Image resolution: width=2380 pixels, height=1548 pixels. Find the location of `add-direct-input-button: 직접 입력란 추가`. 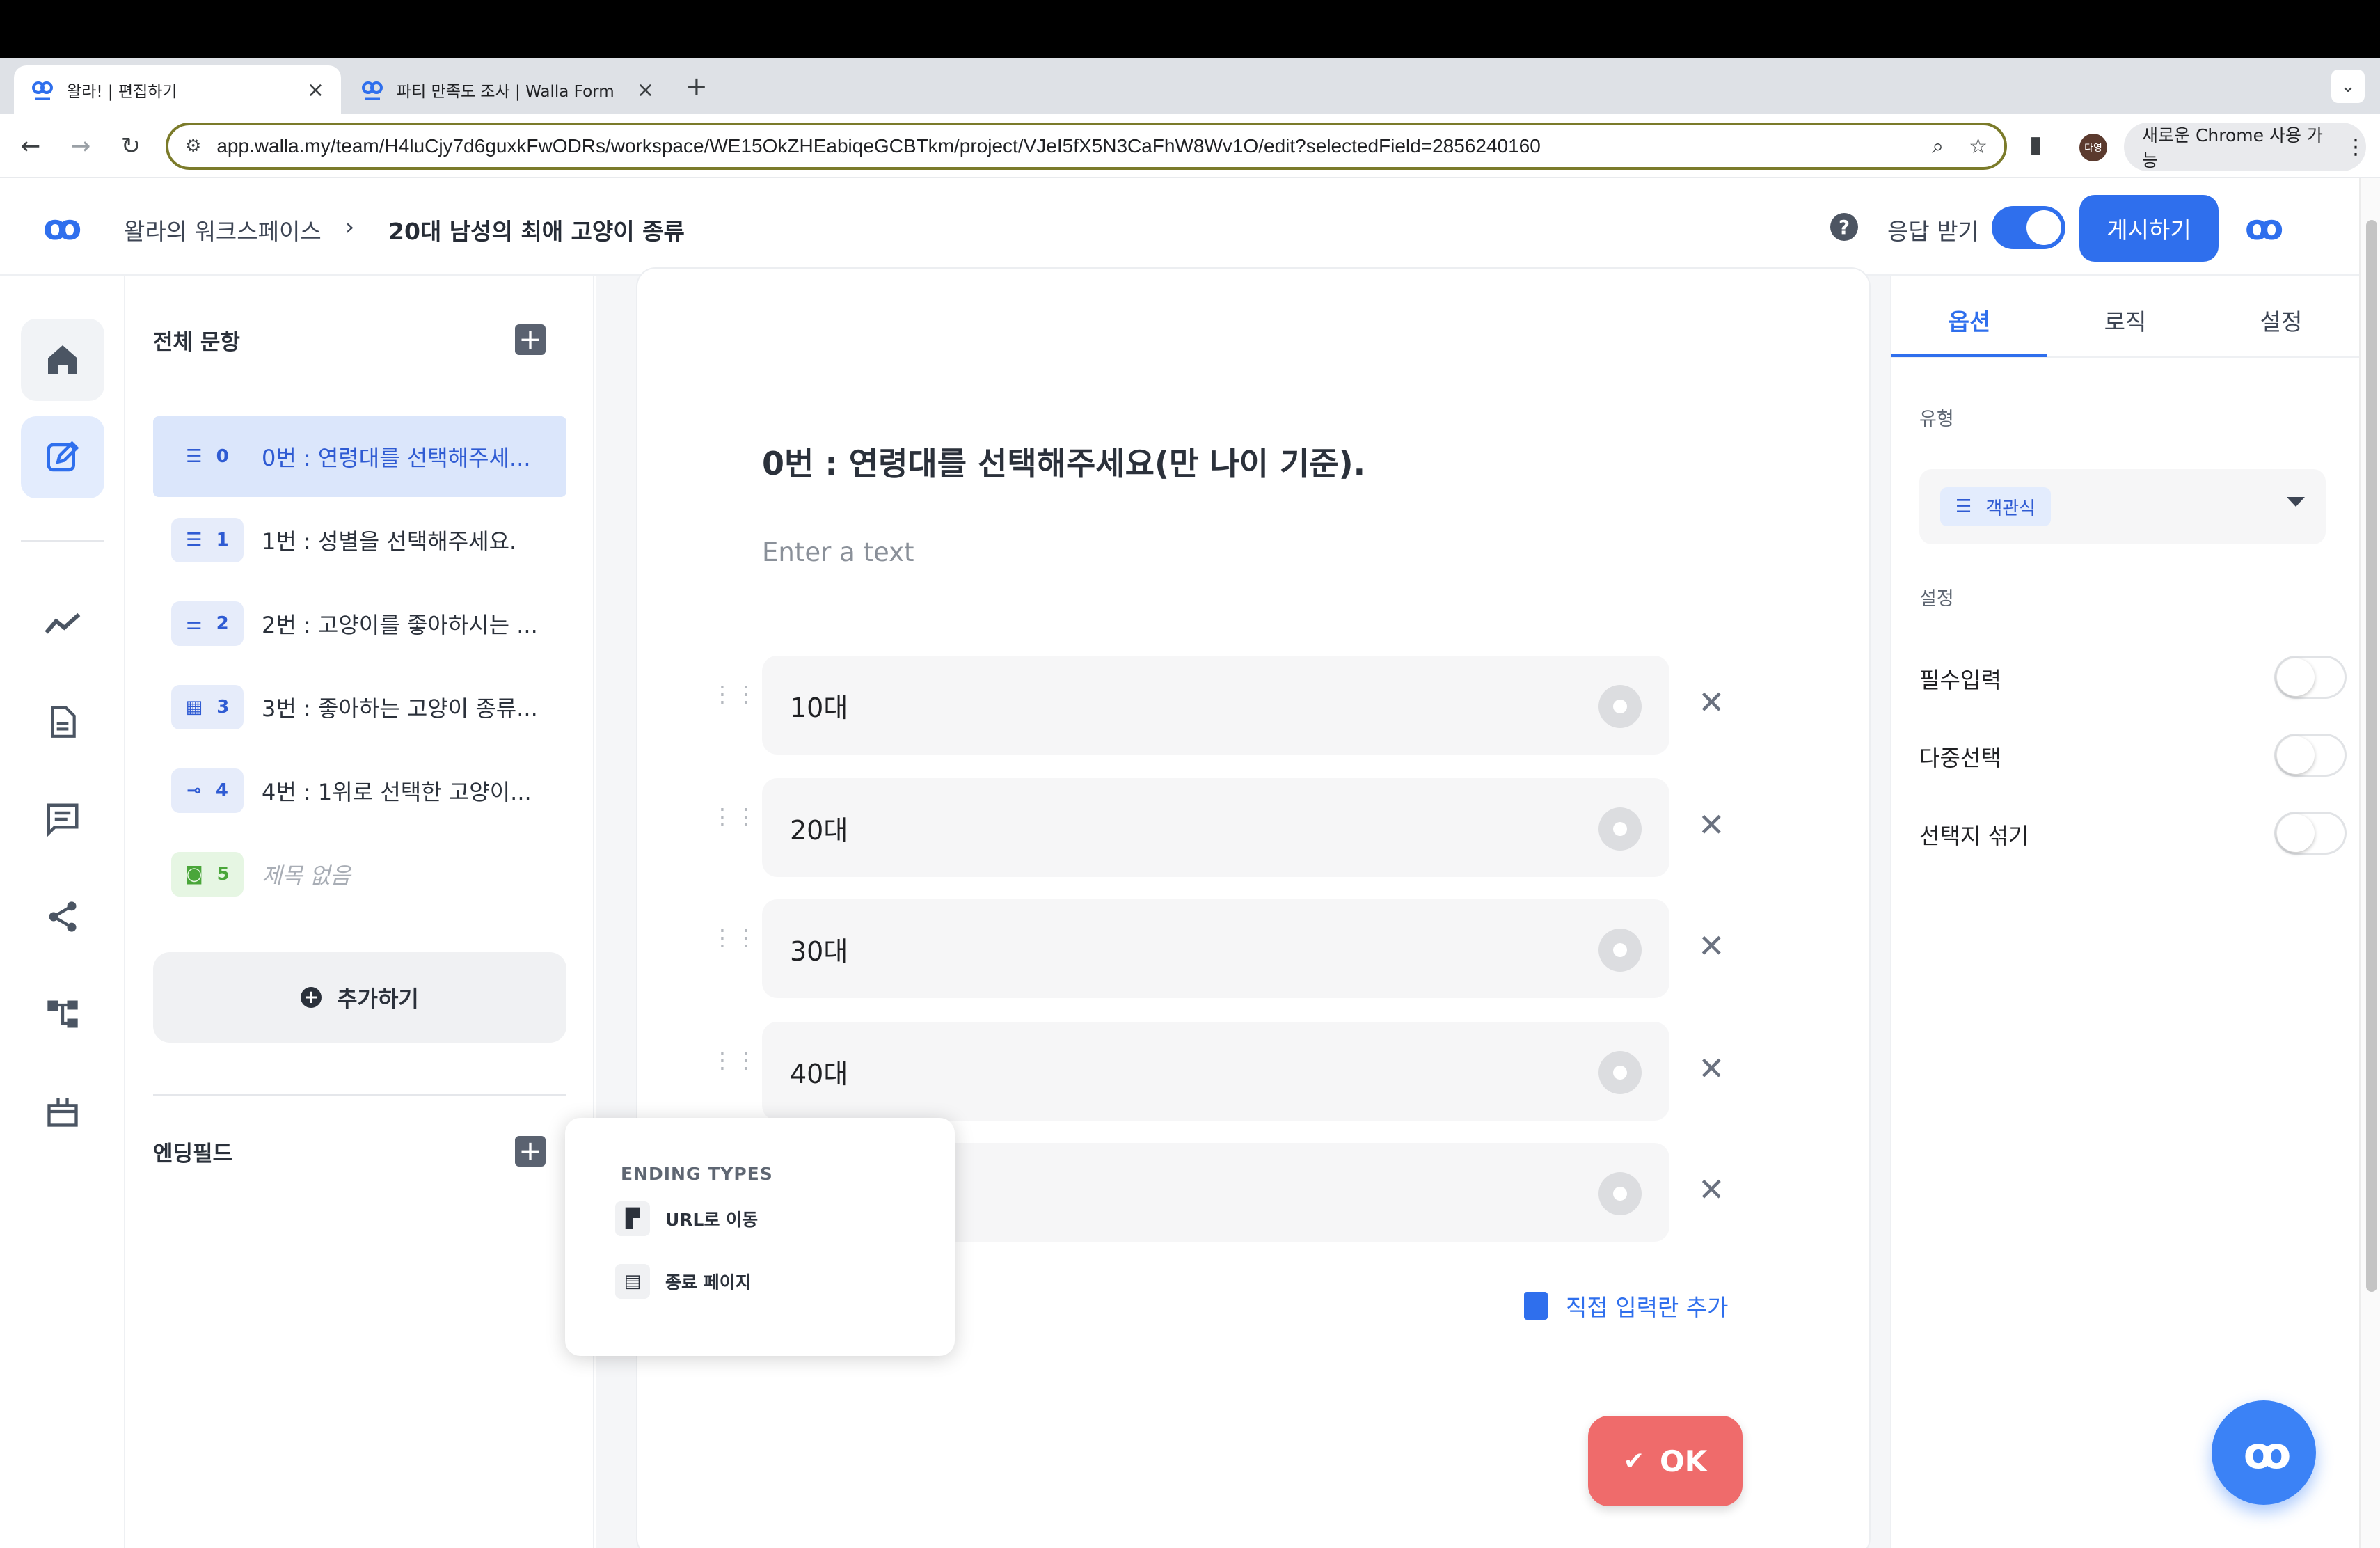

add-direct-input-button: 직접 입력란 추가 is located at coordinates (1626, 1305).